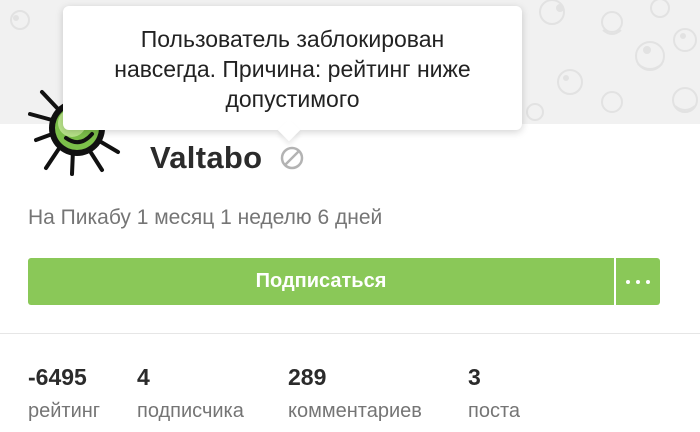 The image size is (700, 432). Describe the element at coordinates (474, 377) in the screenshot. I see `stat-value: 3` at that location.